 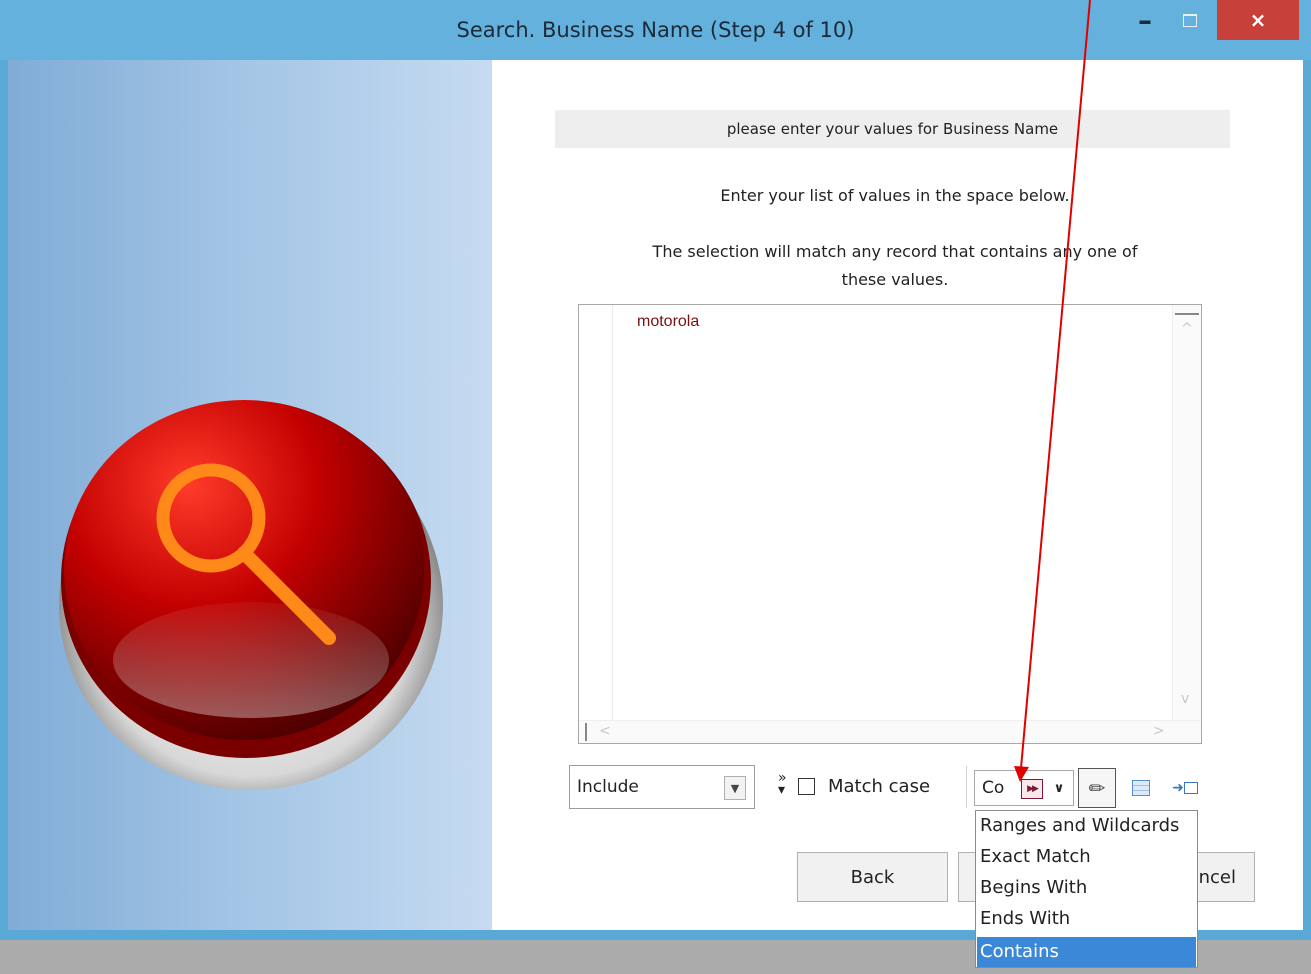 What do you see at coordinates (668, 322) in the screenshot?
I see `value-line: motorola` at bounding box center [668, 322].